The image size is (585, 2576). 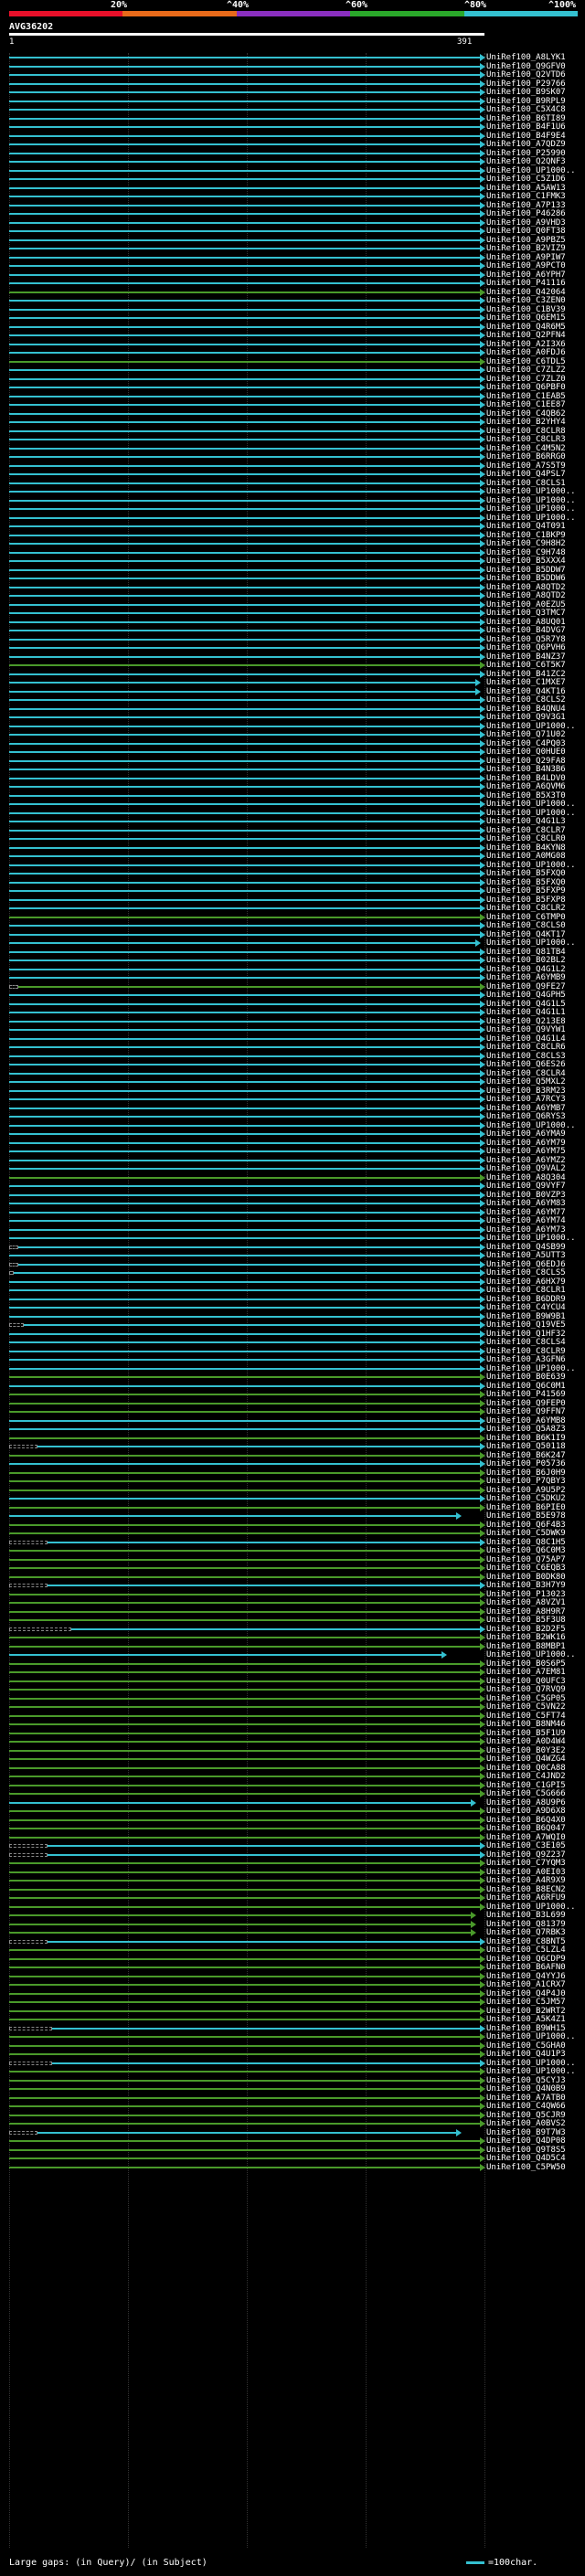 I want to click on hit-row: UniRef100_P29766, so click(x=293, y=84).